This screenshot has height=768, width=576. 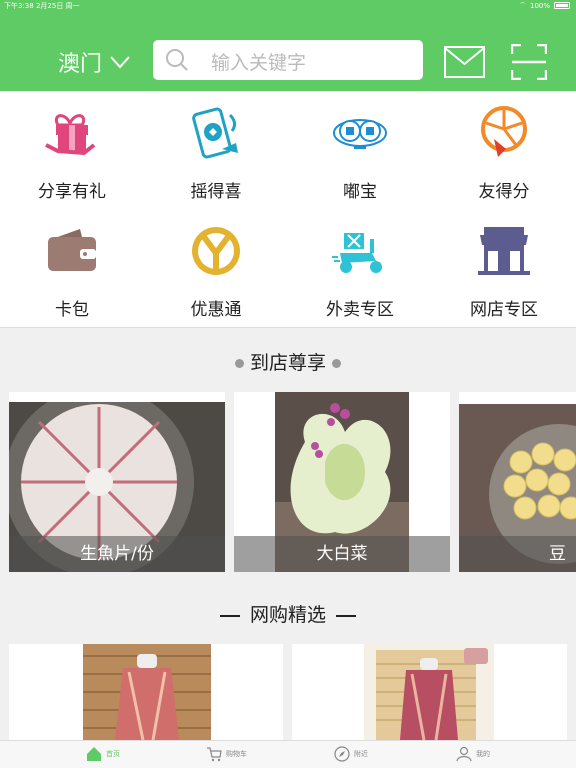 What do you see at coordinates (259, 63) in the screenshot?
I see `search-placeholder: 输入关键字` at bounding box center [259, 63].